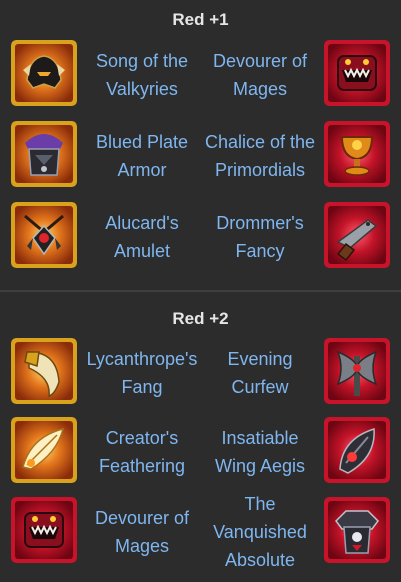  Describe the element at coordinates (44, 371) in the screenshot. I see `fang-icon` at that location.